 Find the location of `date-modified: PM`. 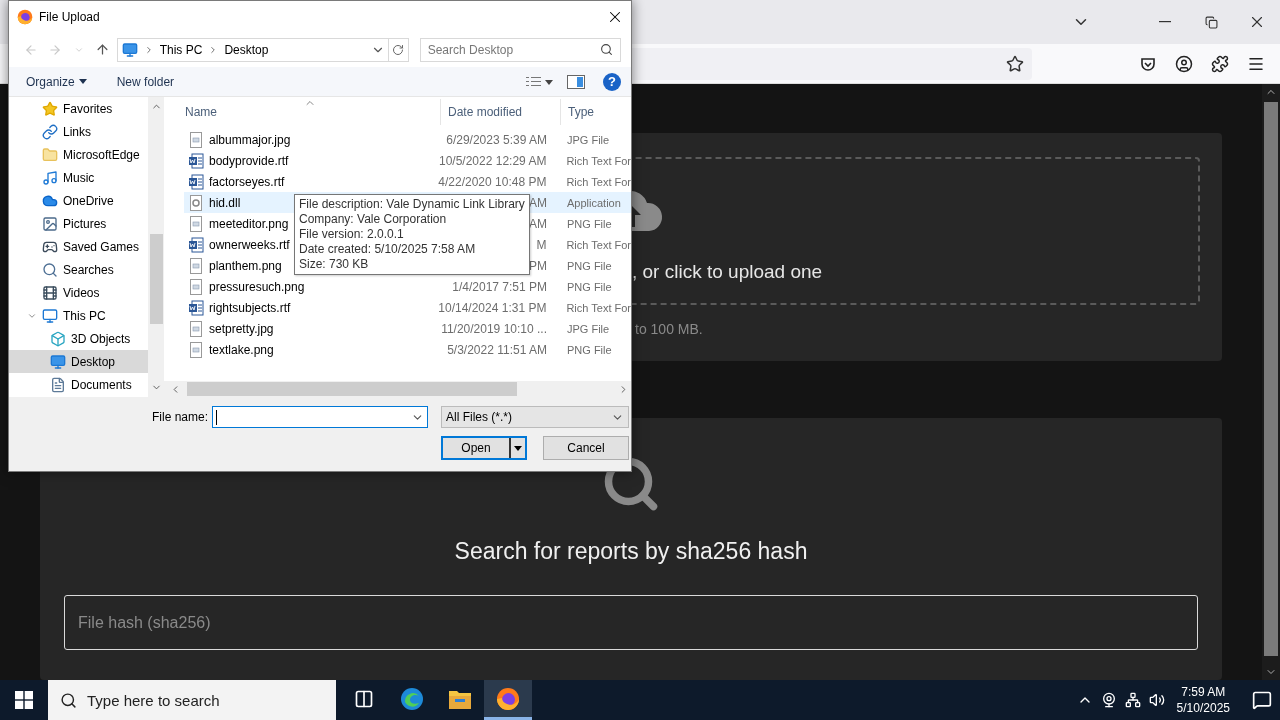

date-modified: PM is located at coordinates (538, 265).